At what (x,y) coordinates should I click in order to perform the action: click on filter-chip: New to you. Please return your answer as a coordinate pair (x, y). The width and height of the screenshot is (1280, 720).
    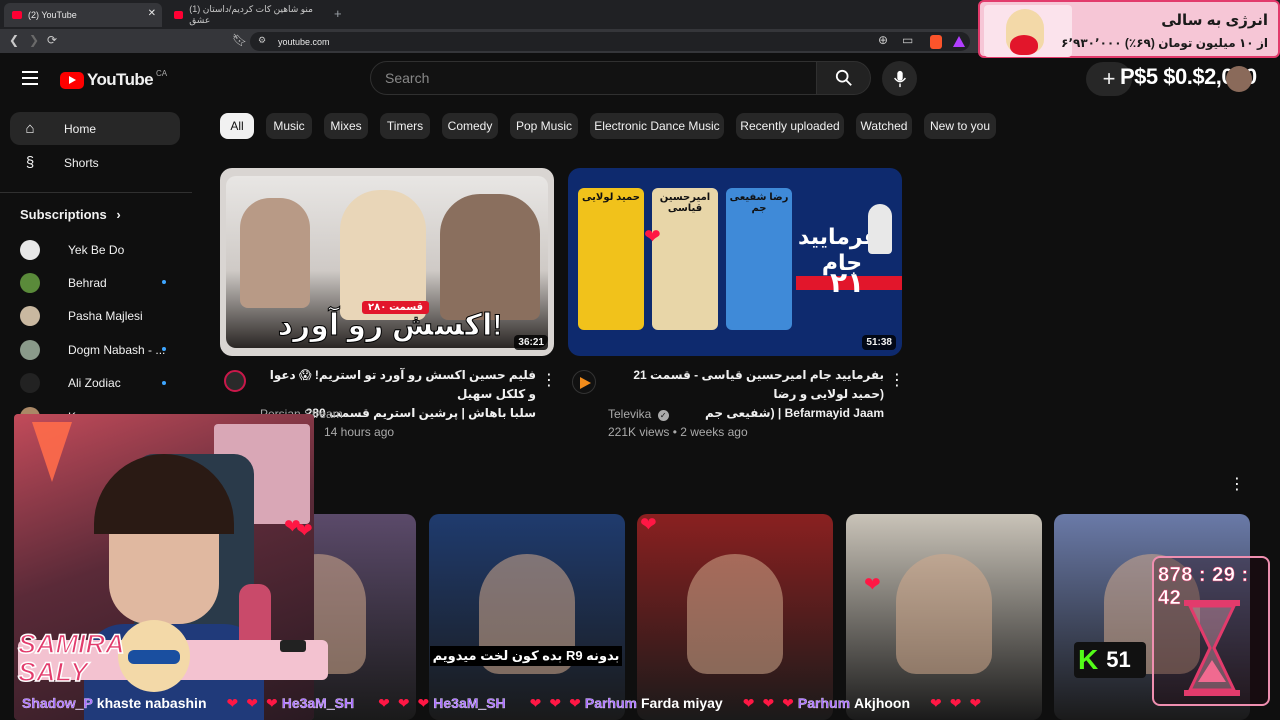
    Looking at the image, I should click on (960, 126).